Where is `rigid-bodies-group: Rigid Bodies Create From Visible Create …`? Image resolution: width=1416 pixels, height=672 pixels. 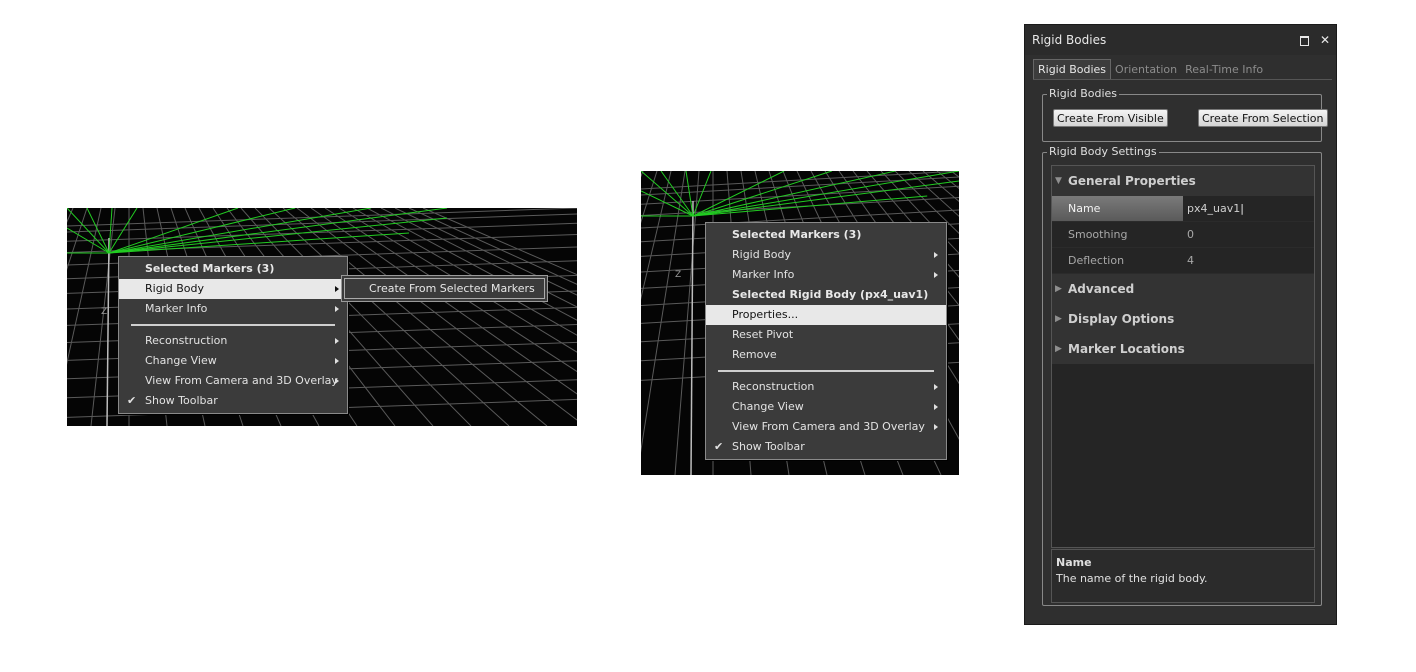
rigid-bodies-group: Rigid Bodies Create From Visible Create … is located at coordinates (1185, 114).